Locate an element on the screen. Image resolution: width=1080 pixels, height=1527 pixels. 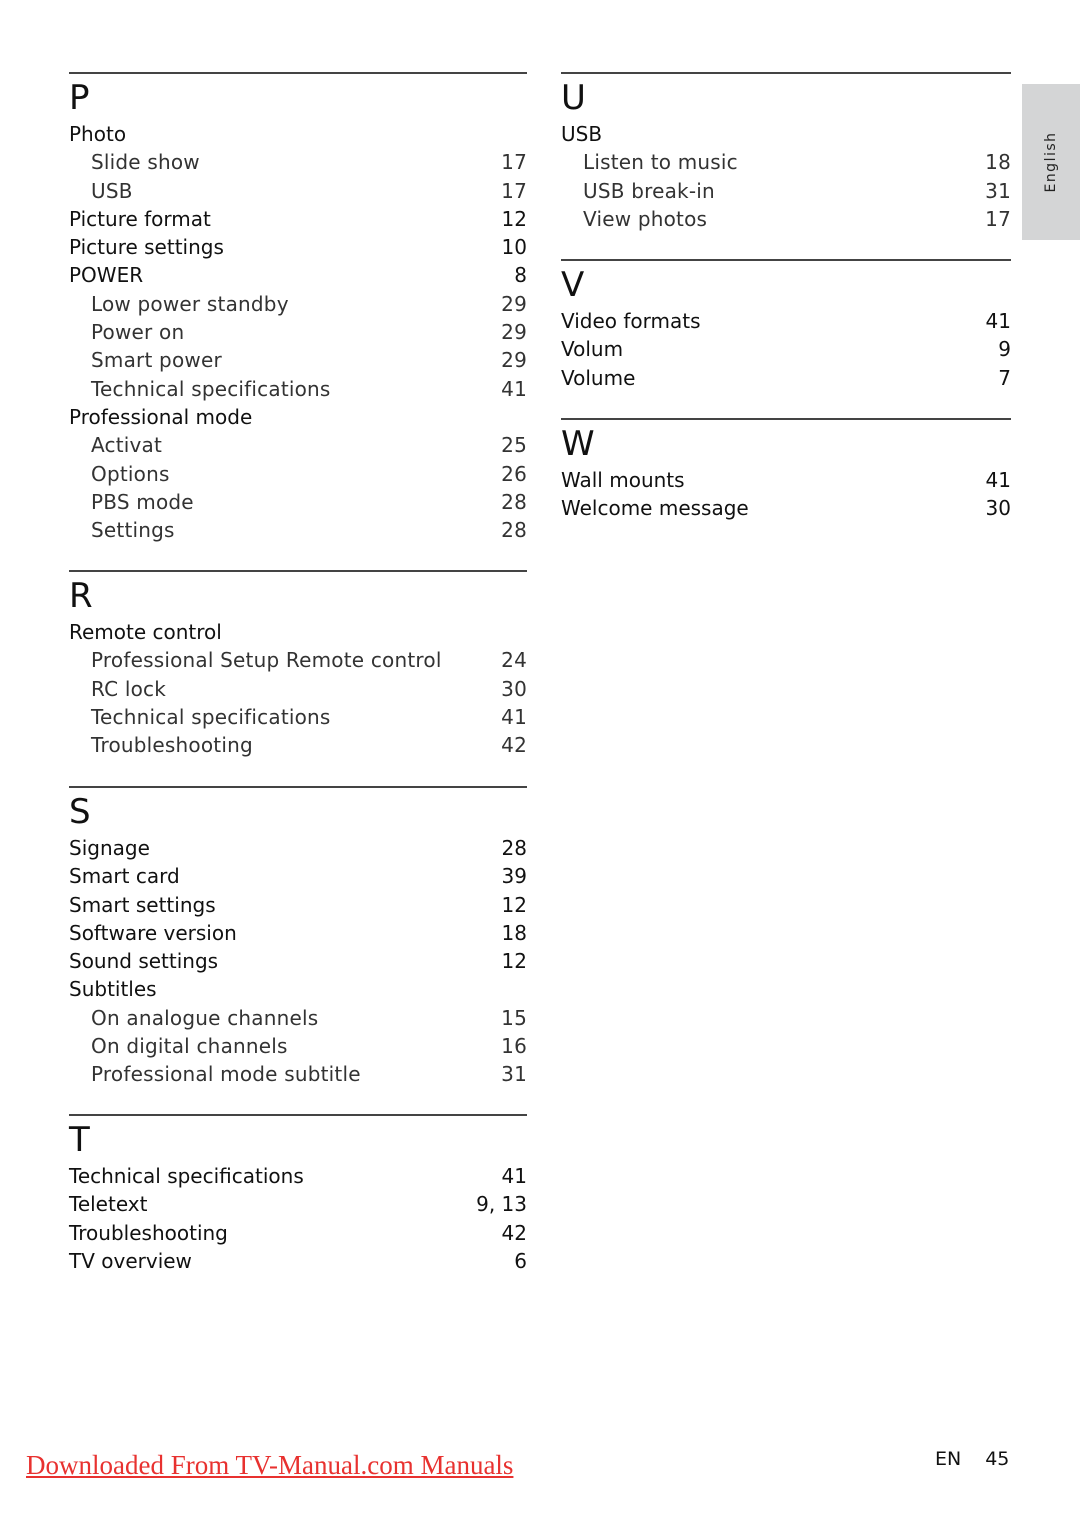
index-entry: Subtitles is located at coordinates (298, 989).